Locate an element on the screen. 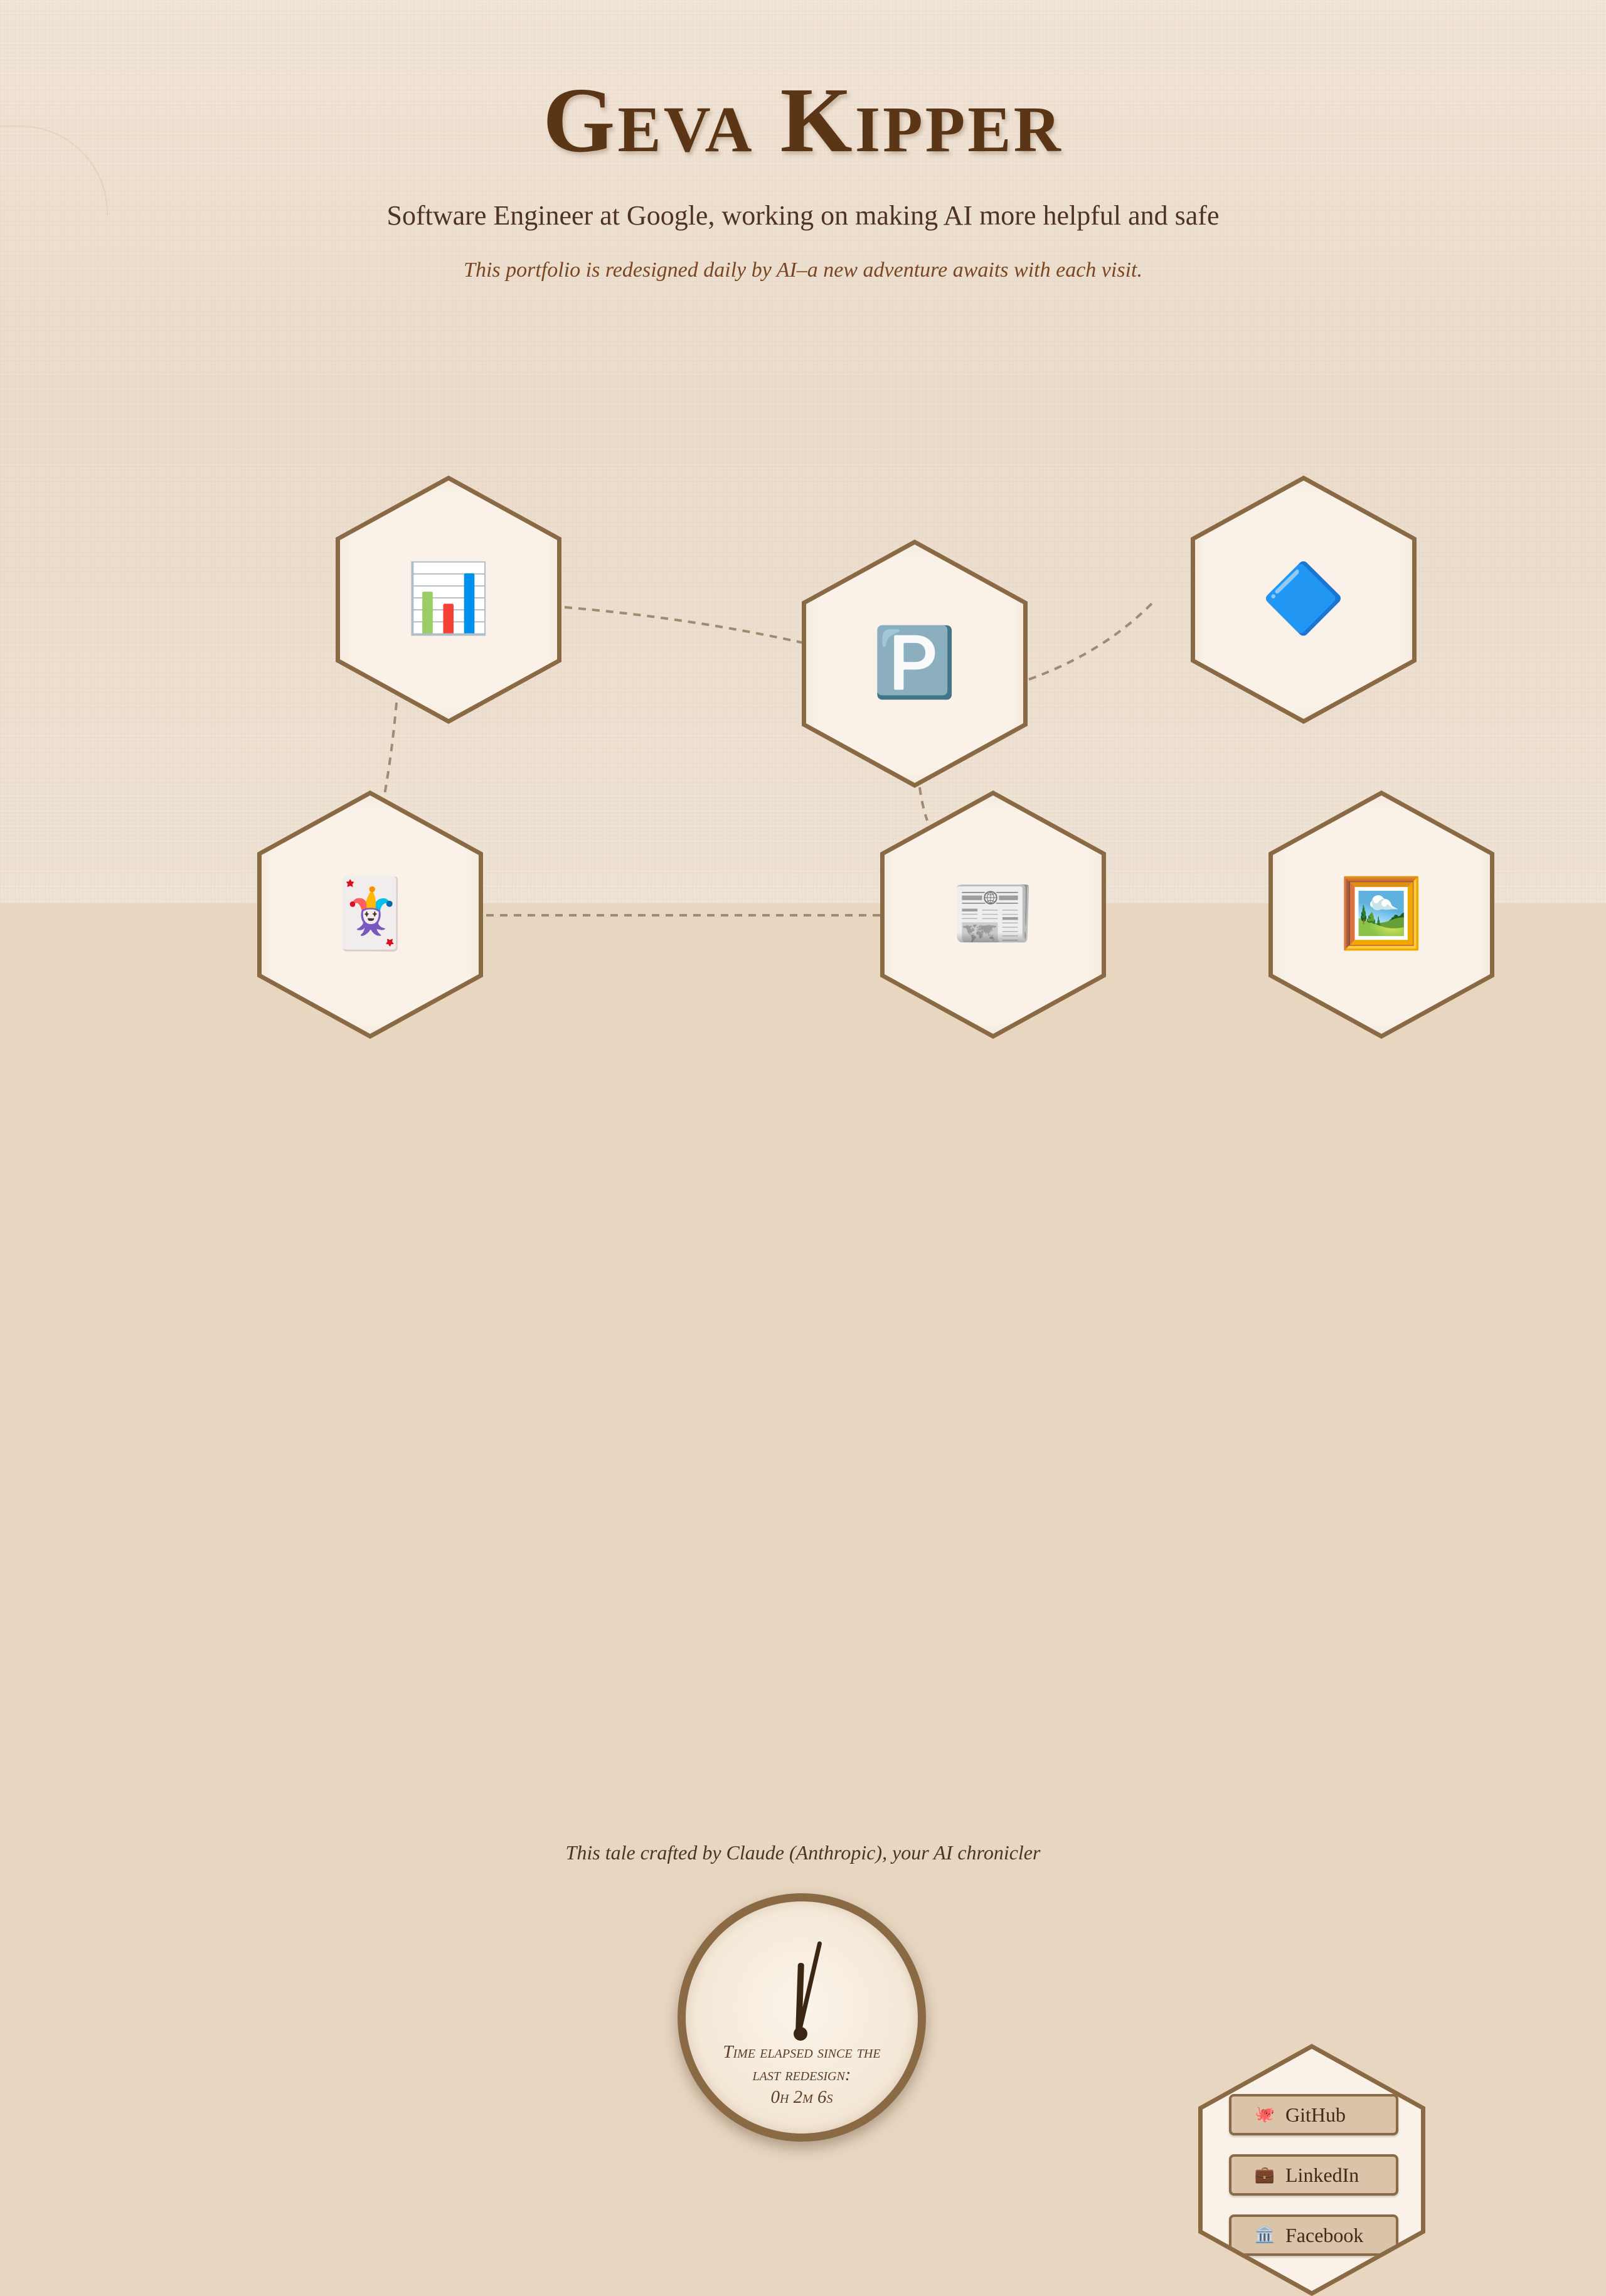 The width and height of the screenshot is (1606, 2296). hex-face: 🖼️ is located at coordinates (1381, 914).